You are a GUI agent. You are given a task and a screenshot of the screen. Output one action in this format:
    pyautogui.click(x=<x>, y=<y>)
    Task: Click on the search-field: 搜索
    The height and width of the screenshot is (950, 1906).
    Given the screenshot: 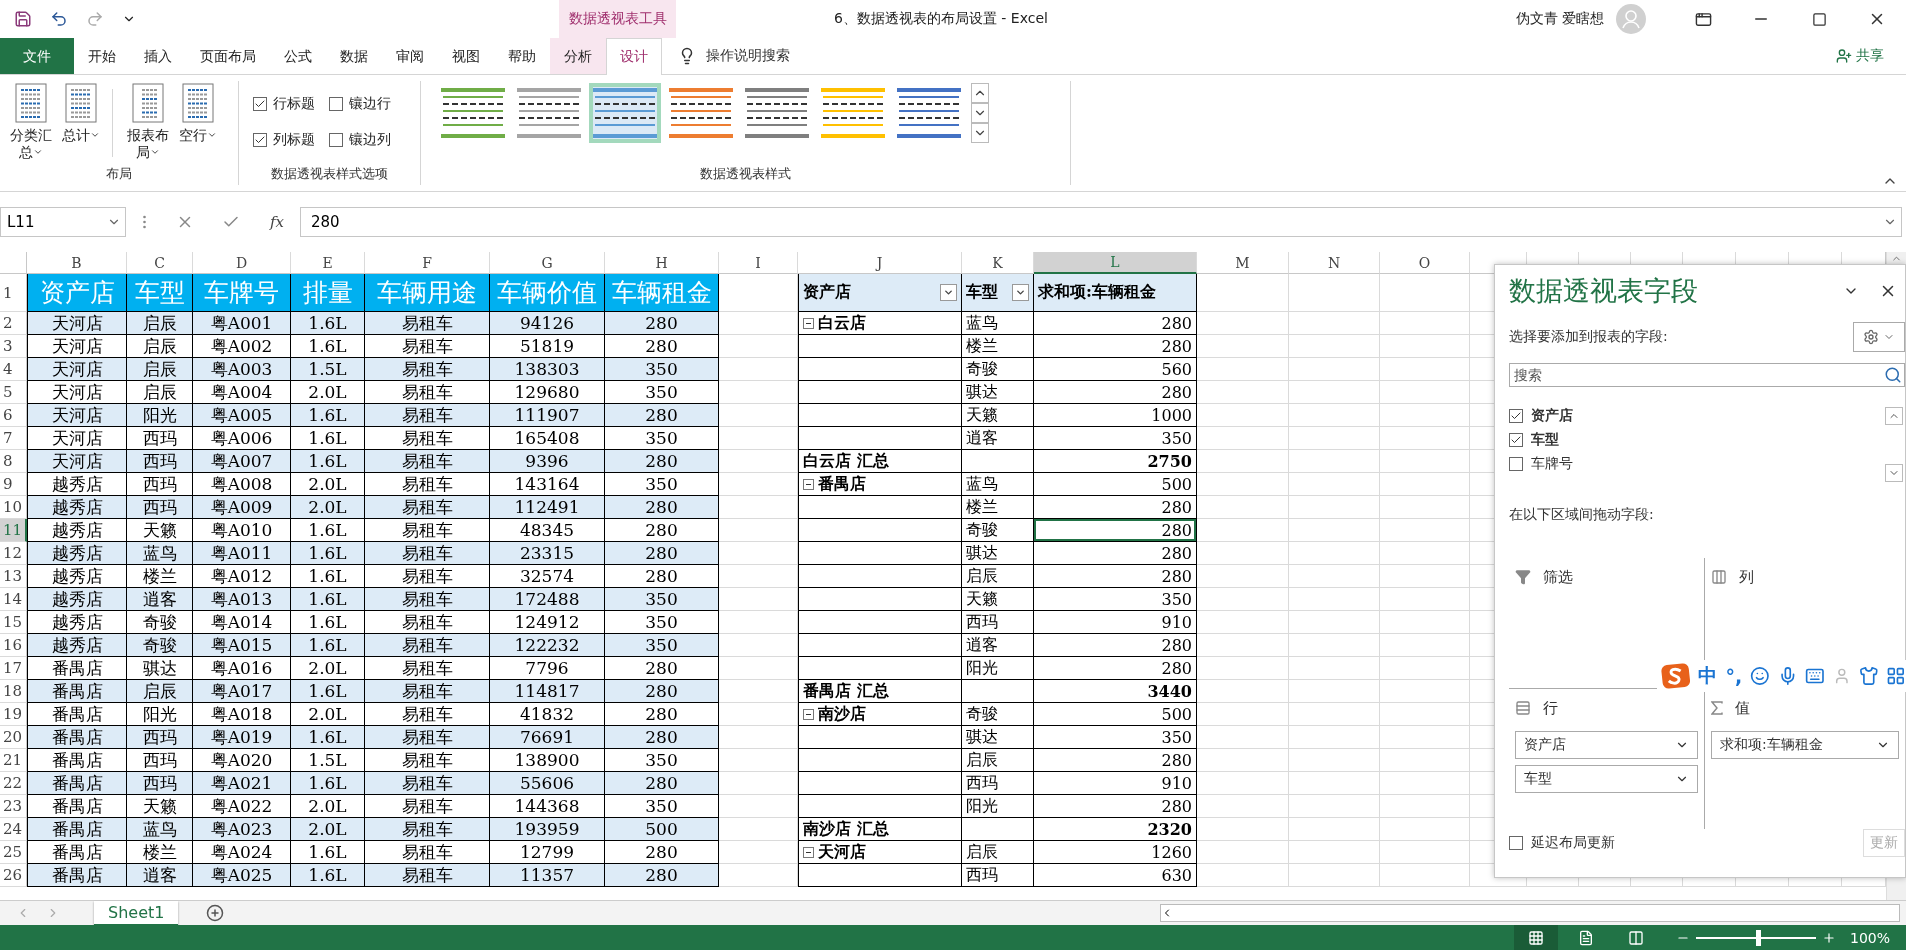 What is the action you would take?
    pyautogui.click(x=1707, y=374)
    